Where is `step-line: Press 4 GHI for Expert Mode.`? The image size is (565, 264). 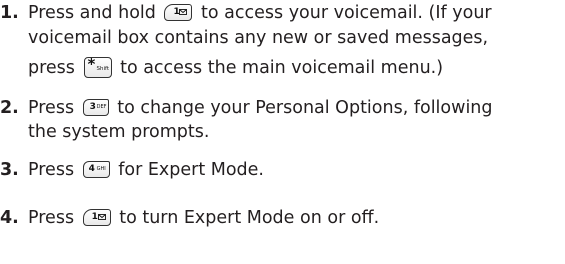 step-line: Press 4 GHI for Expert Mode. is located at coordinates (146, 170).